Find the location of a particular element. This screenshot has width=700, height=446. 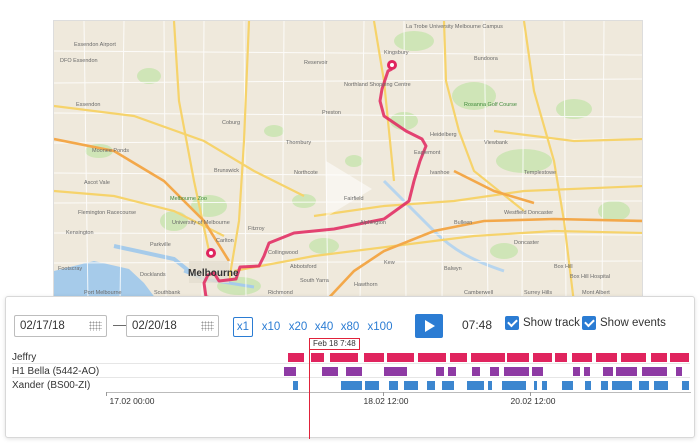

map-label: Ascot Vale is located at coordinates (97, 183).